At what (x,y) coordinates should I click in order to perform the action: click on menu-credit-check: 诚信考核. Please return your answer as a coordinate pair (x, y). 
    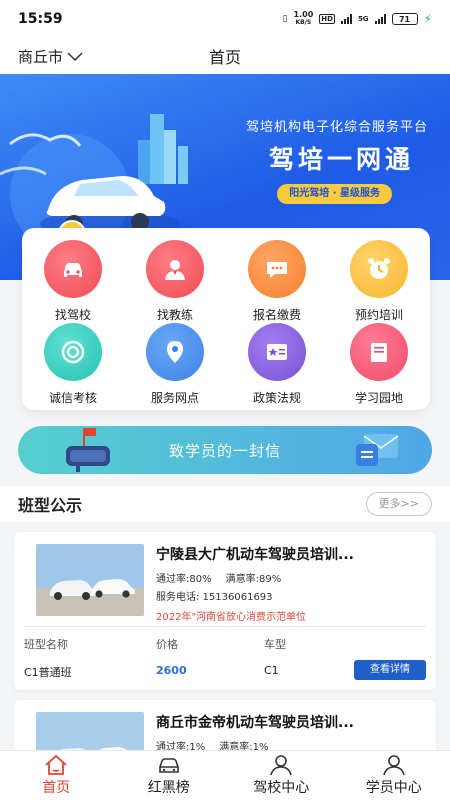
    Looking at the image, I should click on (73, 364).